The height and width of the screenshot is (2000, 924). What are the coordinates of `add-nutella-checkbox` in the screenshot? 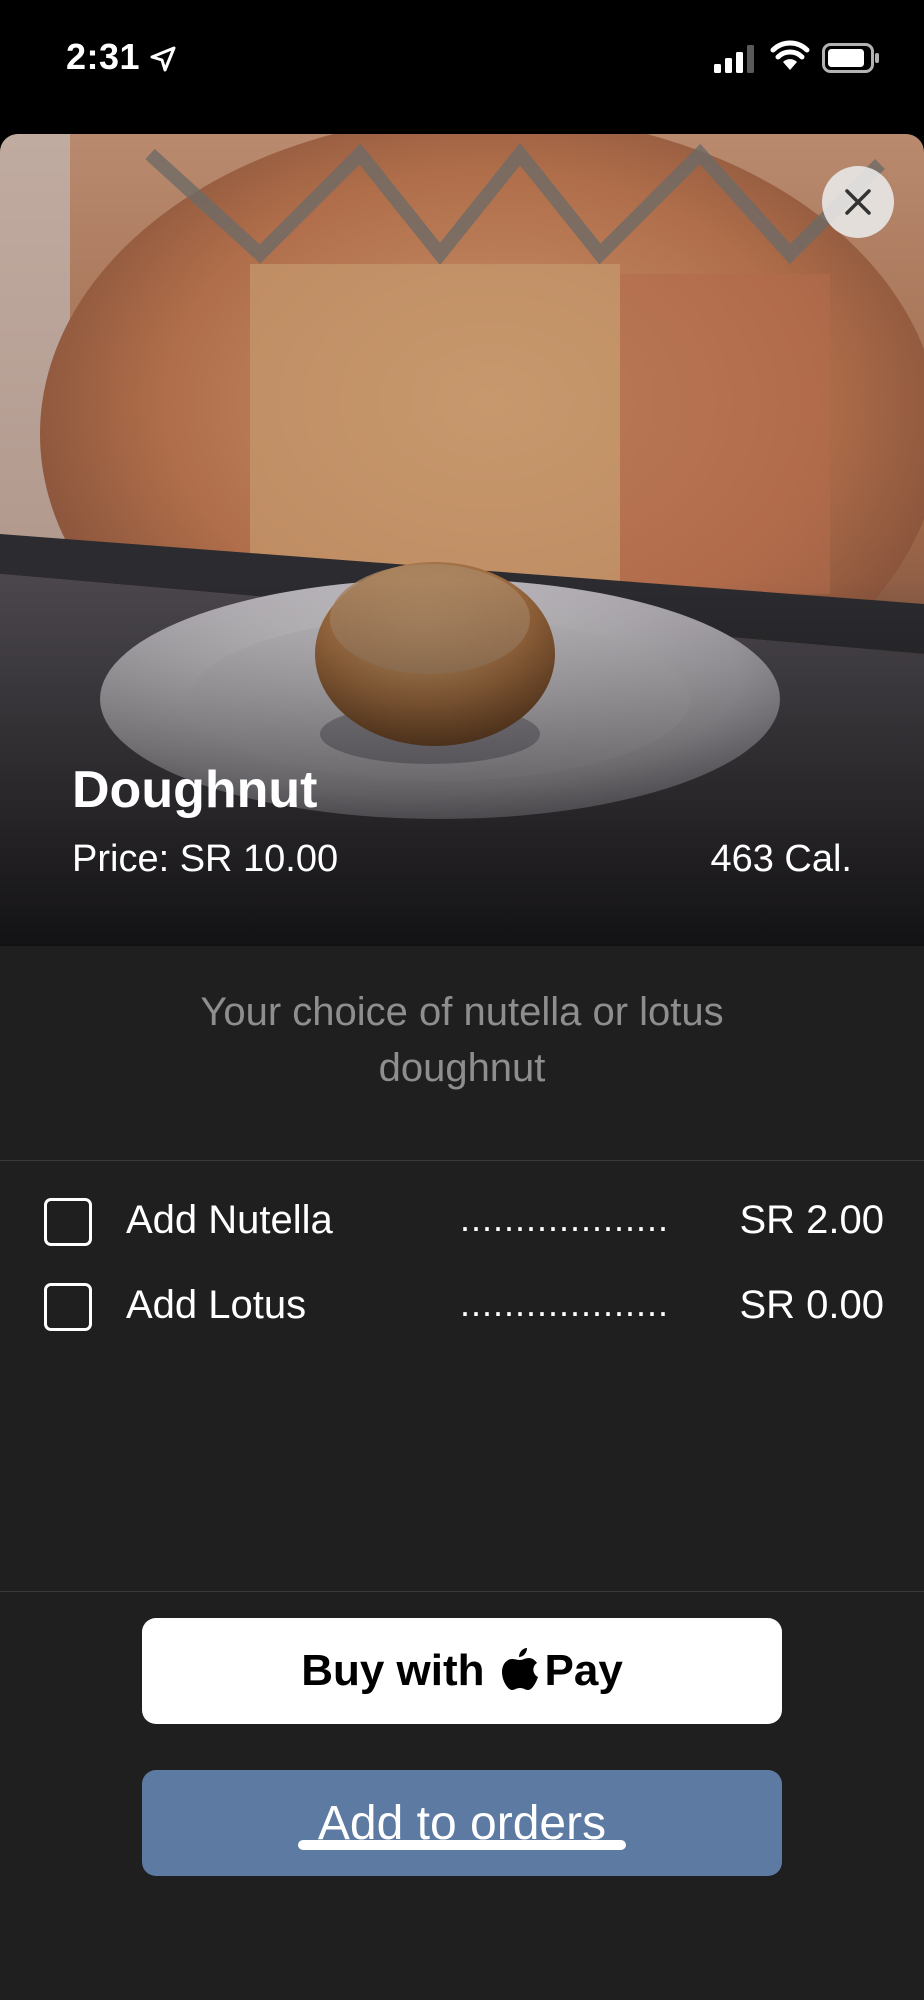 It's located at (68, 1222).